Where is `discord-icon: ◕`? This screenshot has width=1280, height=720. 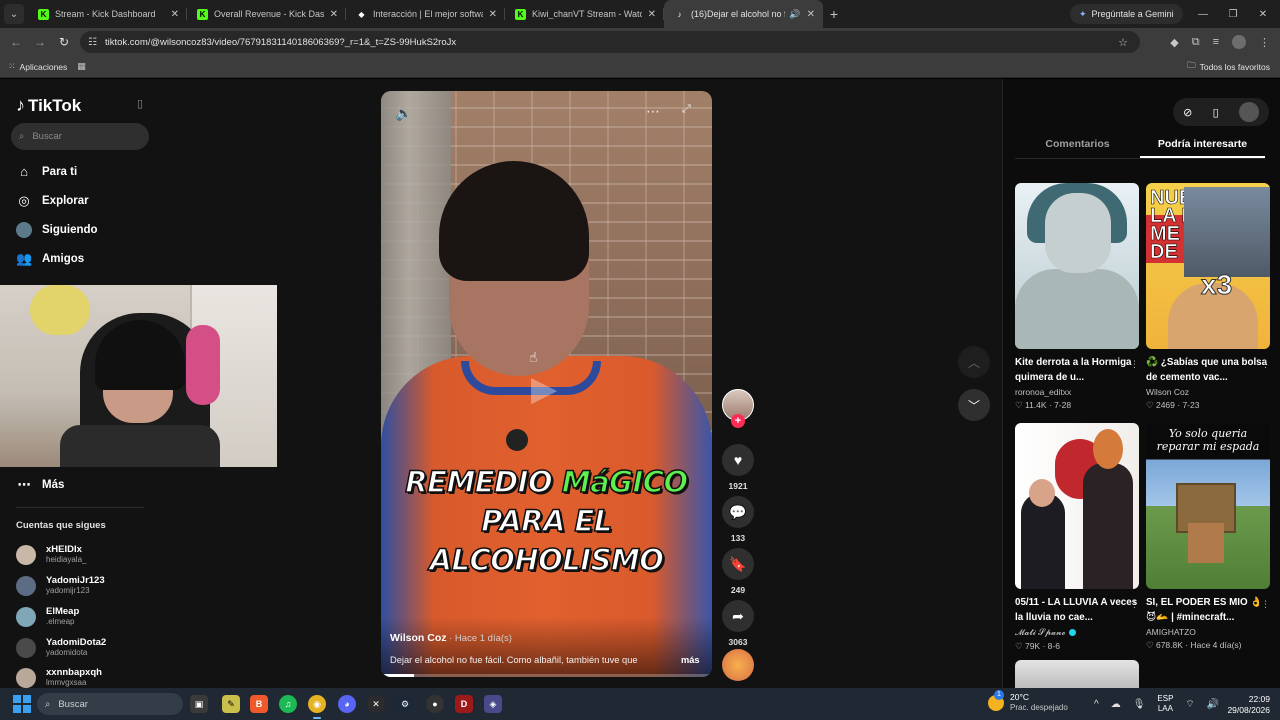 discord-icon: ◕ is located at coordinates (347, 704).